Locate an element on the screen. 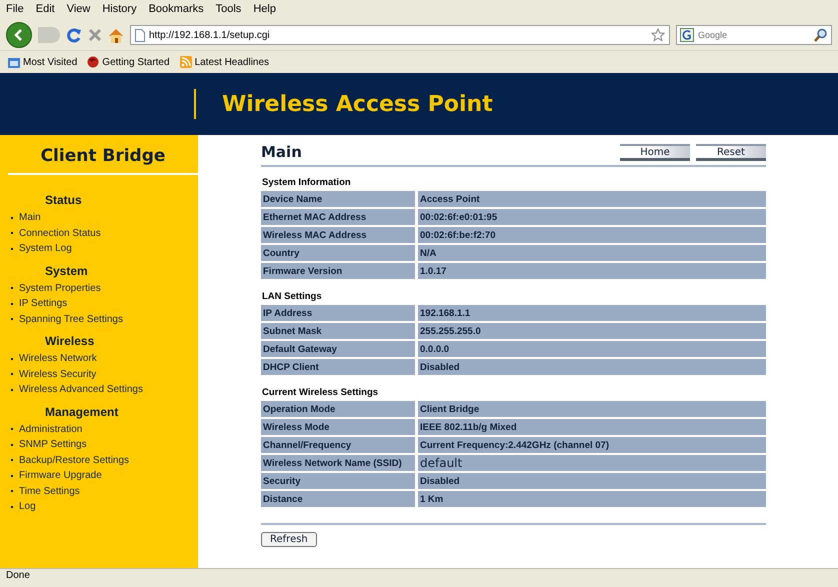  field-value: 0.0.0.0 is located at coordinates (592, 349).